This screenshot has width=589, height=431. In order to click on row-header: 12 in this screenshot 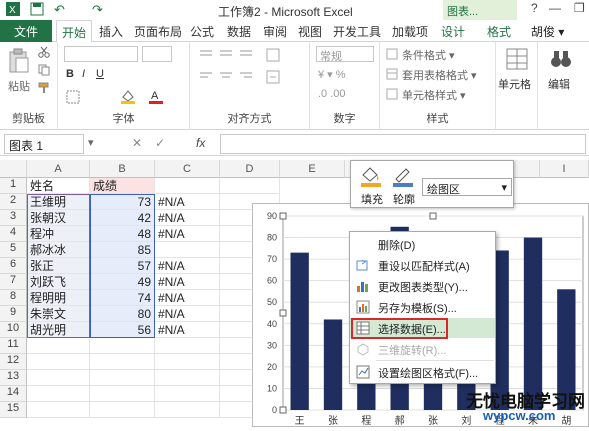, I will do `click(13, 362)`.